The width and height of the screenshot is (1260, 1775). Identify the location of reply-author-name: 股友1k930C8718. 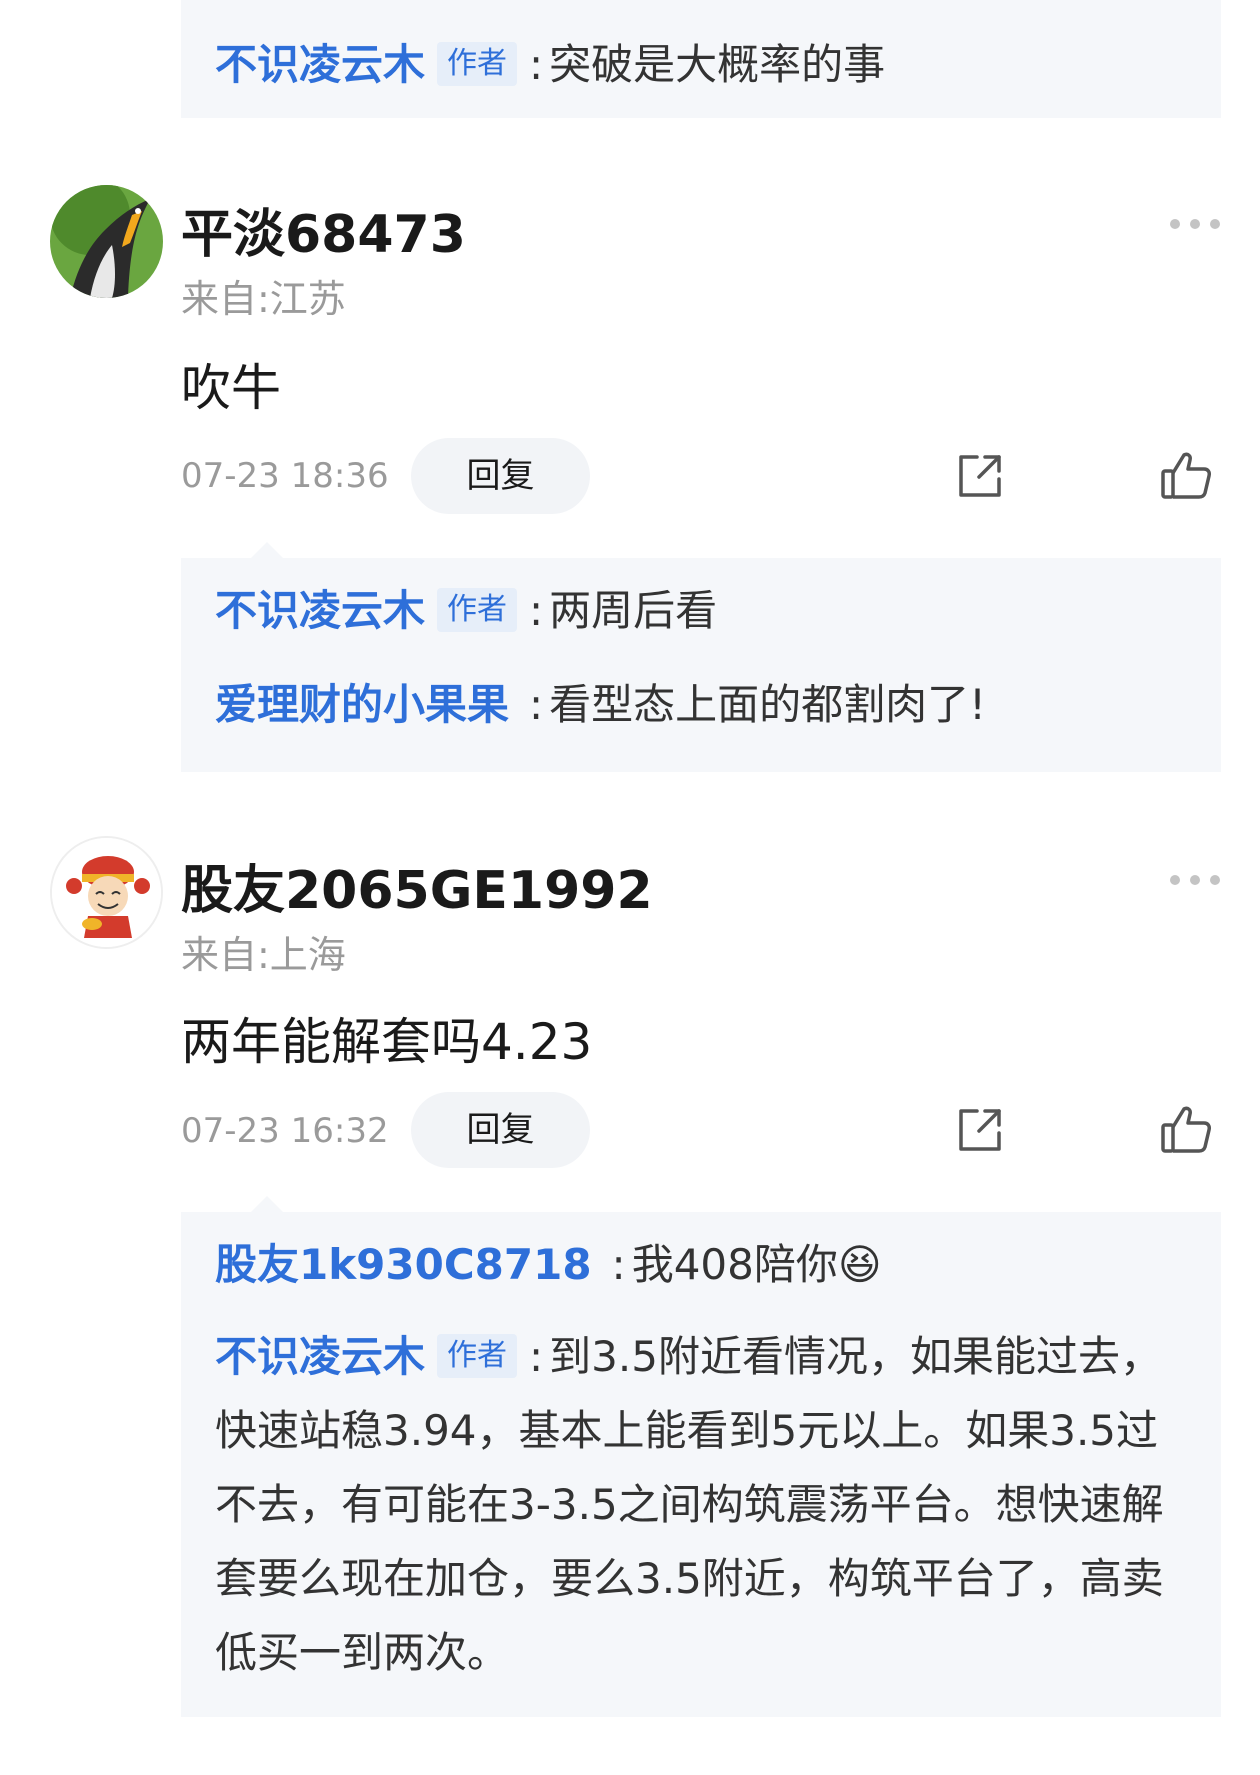
(403, 1264).